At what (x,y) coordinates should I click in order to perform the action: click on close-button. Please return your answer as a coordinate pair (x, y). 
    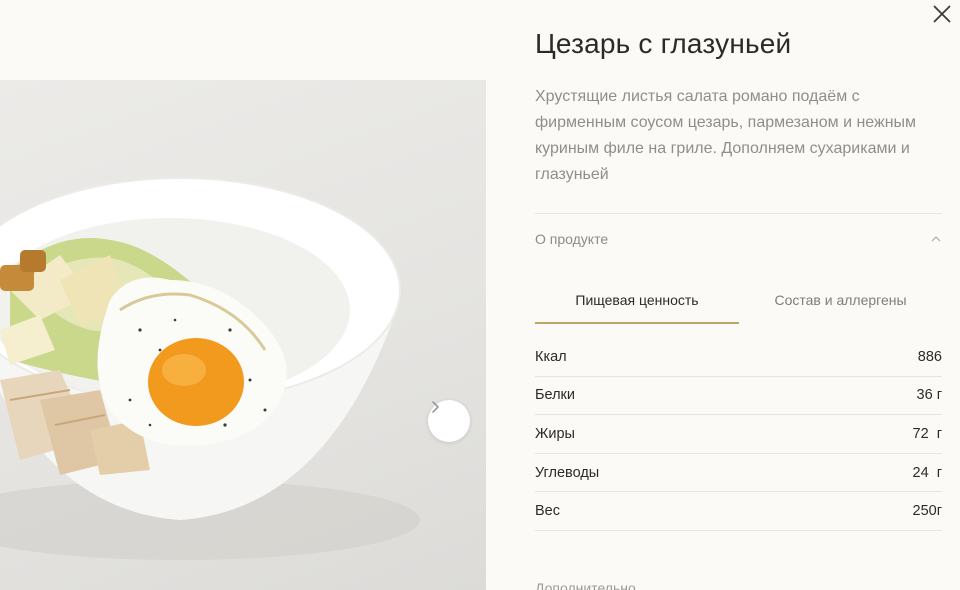
    Looking at the image, I should click on (942, 14).